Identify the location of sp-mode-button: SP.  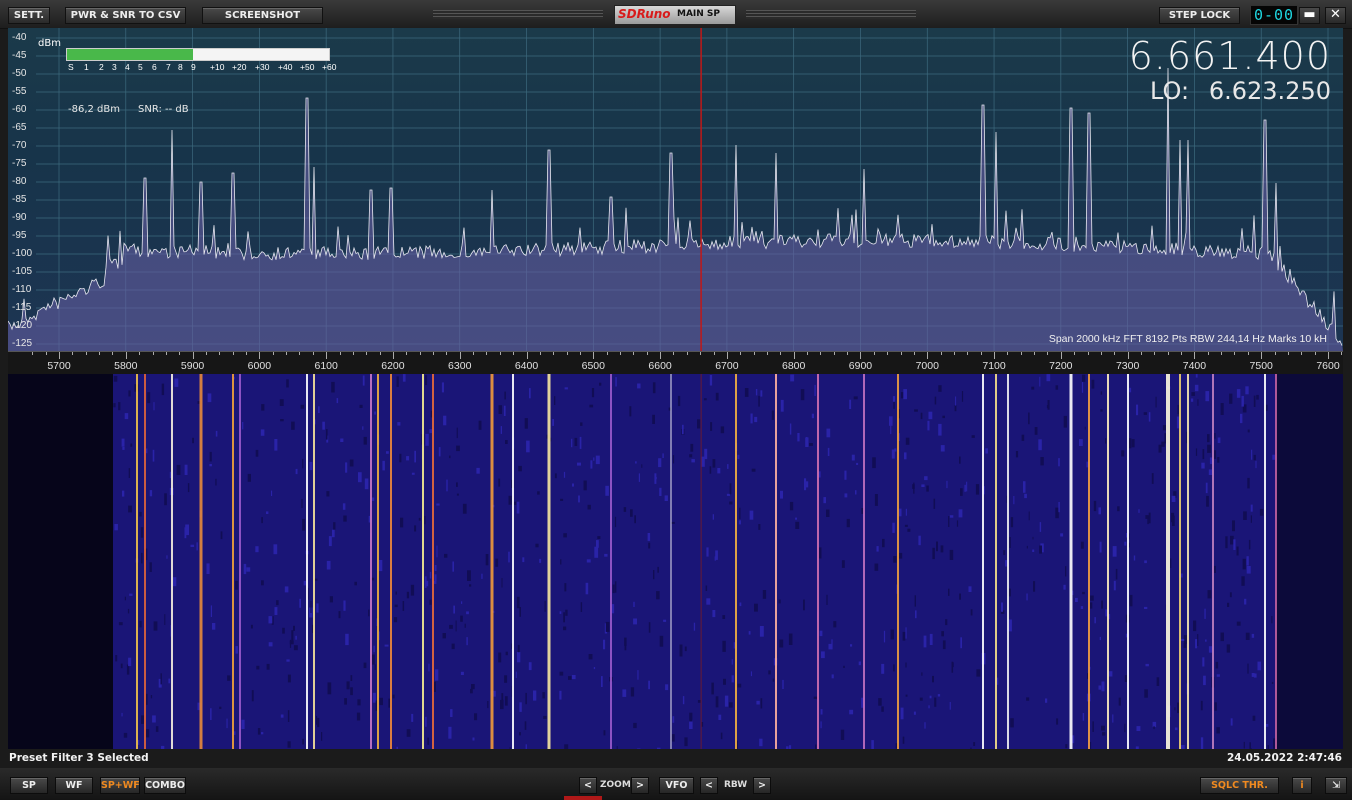
(29, 785).